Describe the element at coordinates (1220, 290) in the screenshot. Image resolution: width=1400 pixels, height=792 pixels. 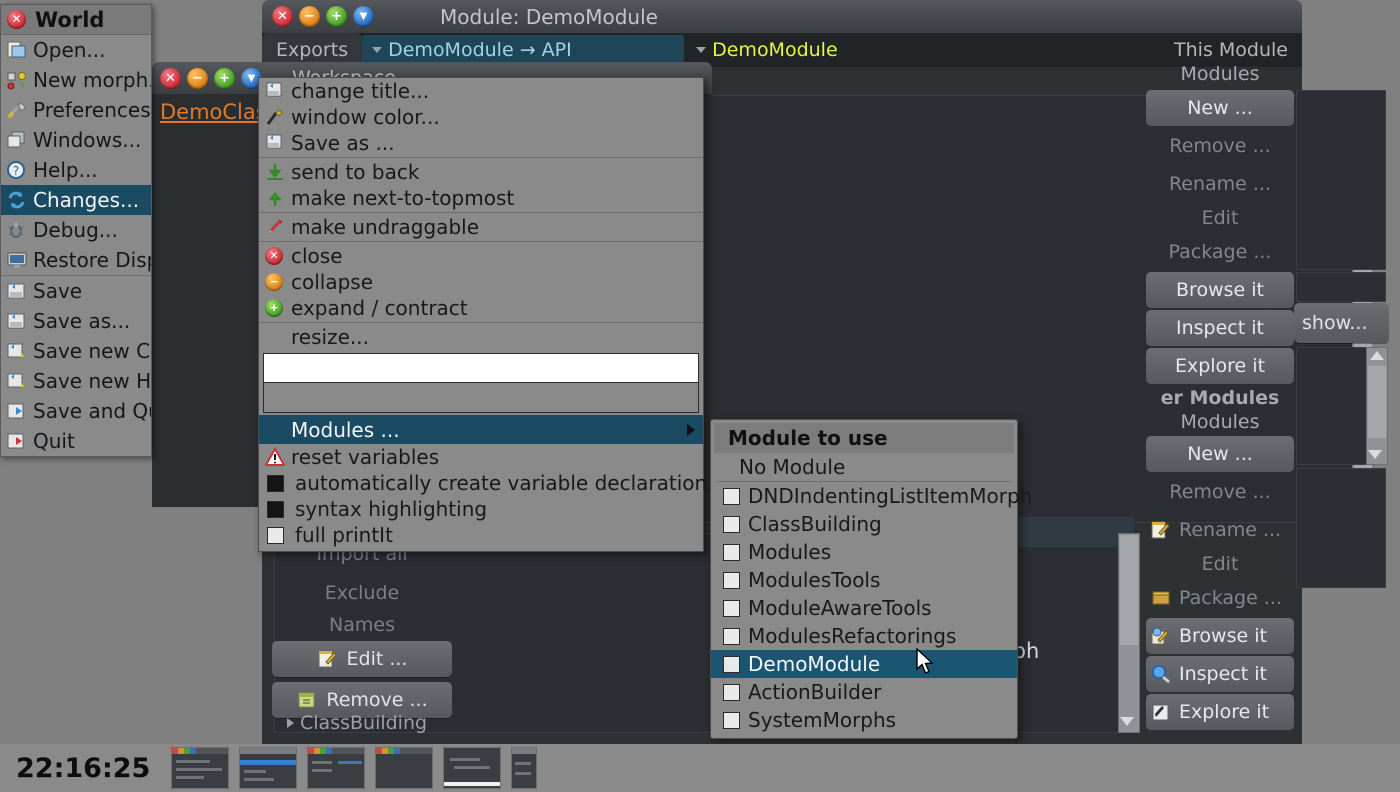
I see `modules-browse-button-1: Browse it` at that location.